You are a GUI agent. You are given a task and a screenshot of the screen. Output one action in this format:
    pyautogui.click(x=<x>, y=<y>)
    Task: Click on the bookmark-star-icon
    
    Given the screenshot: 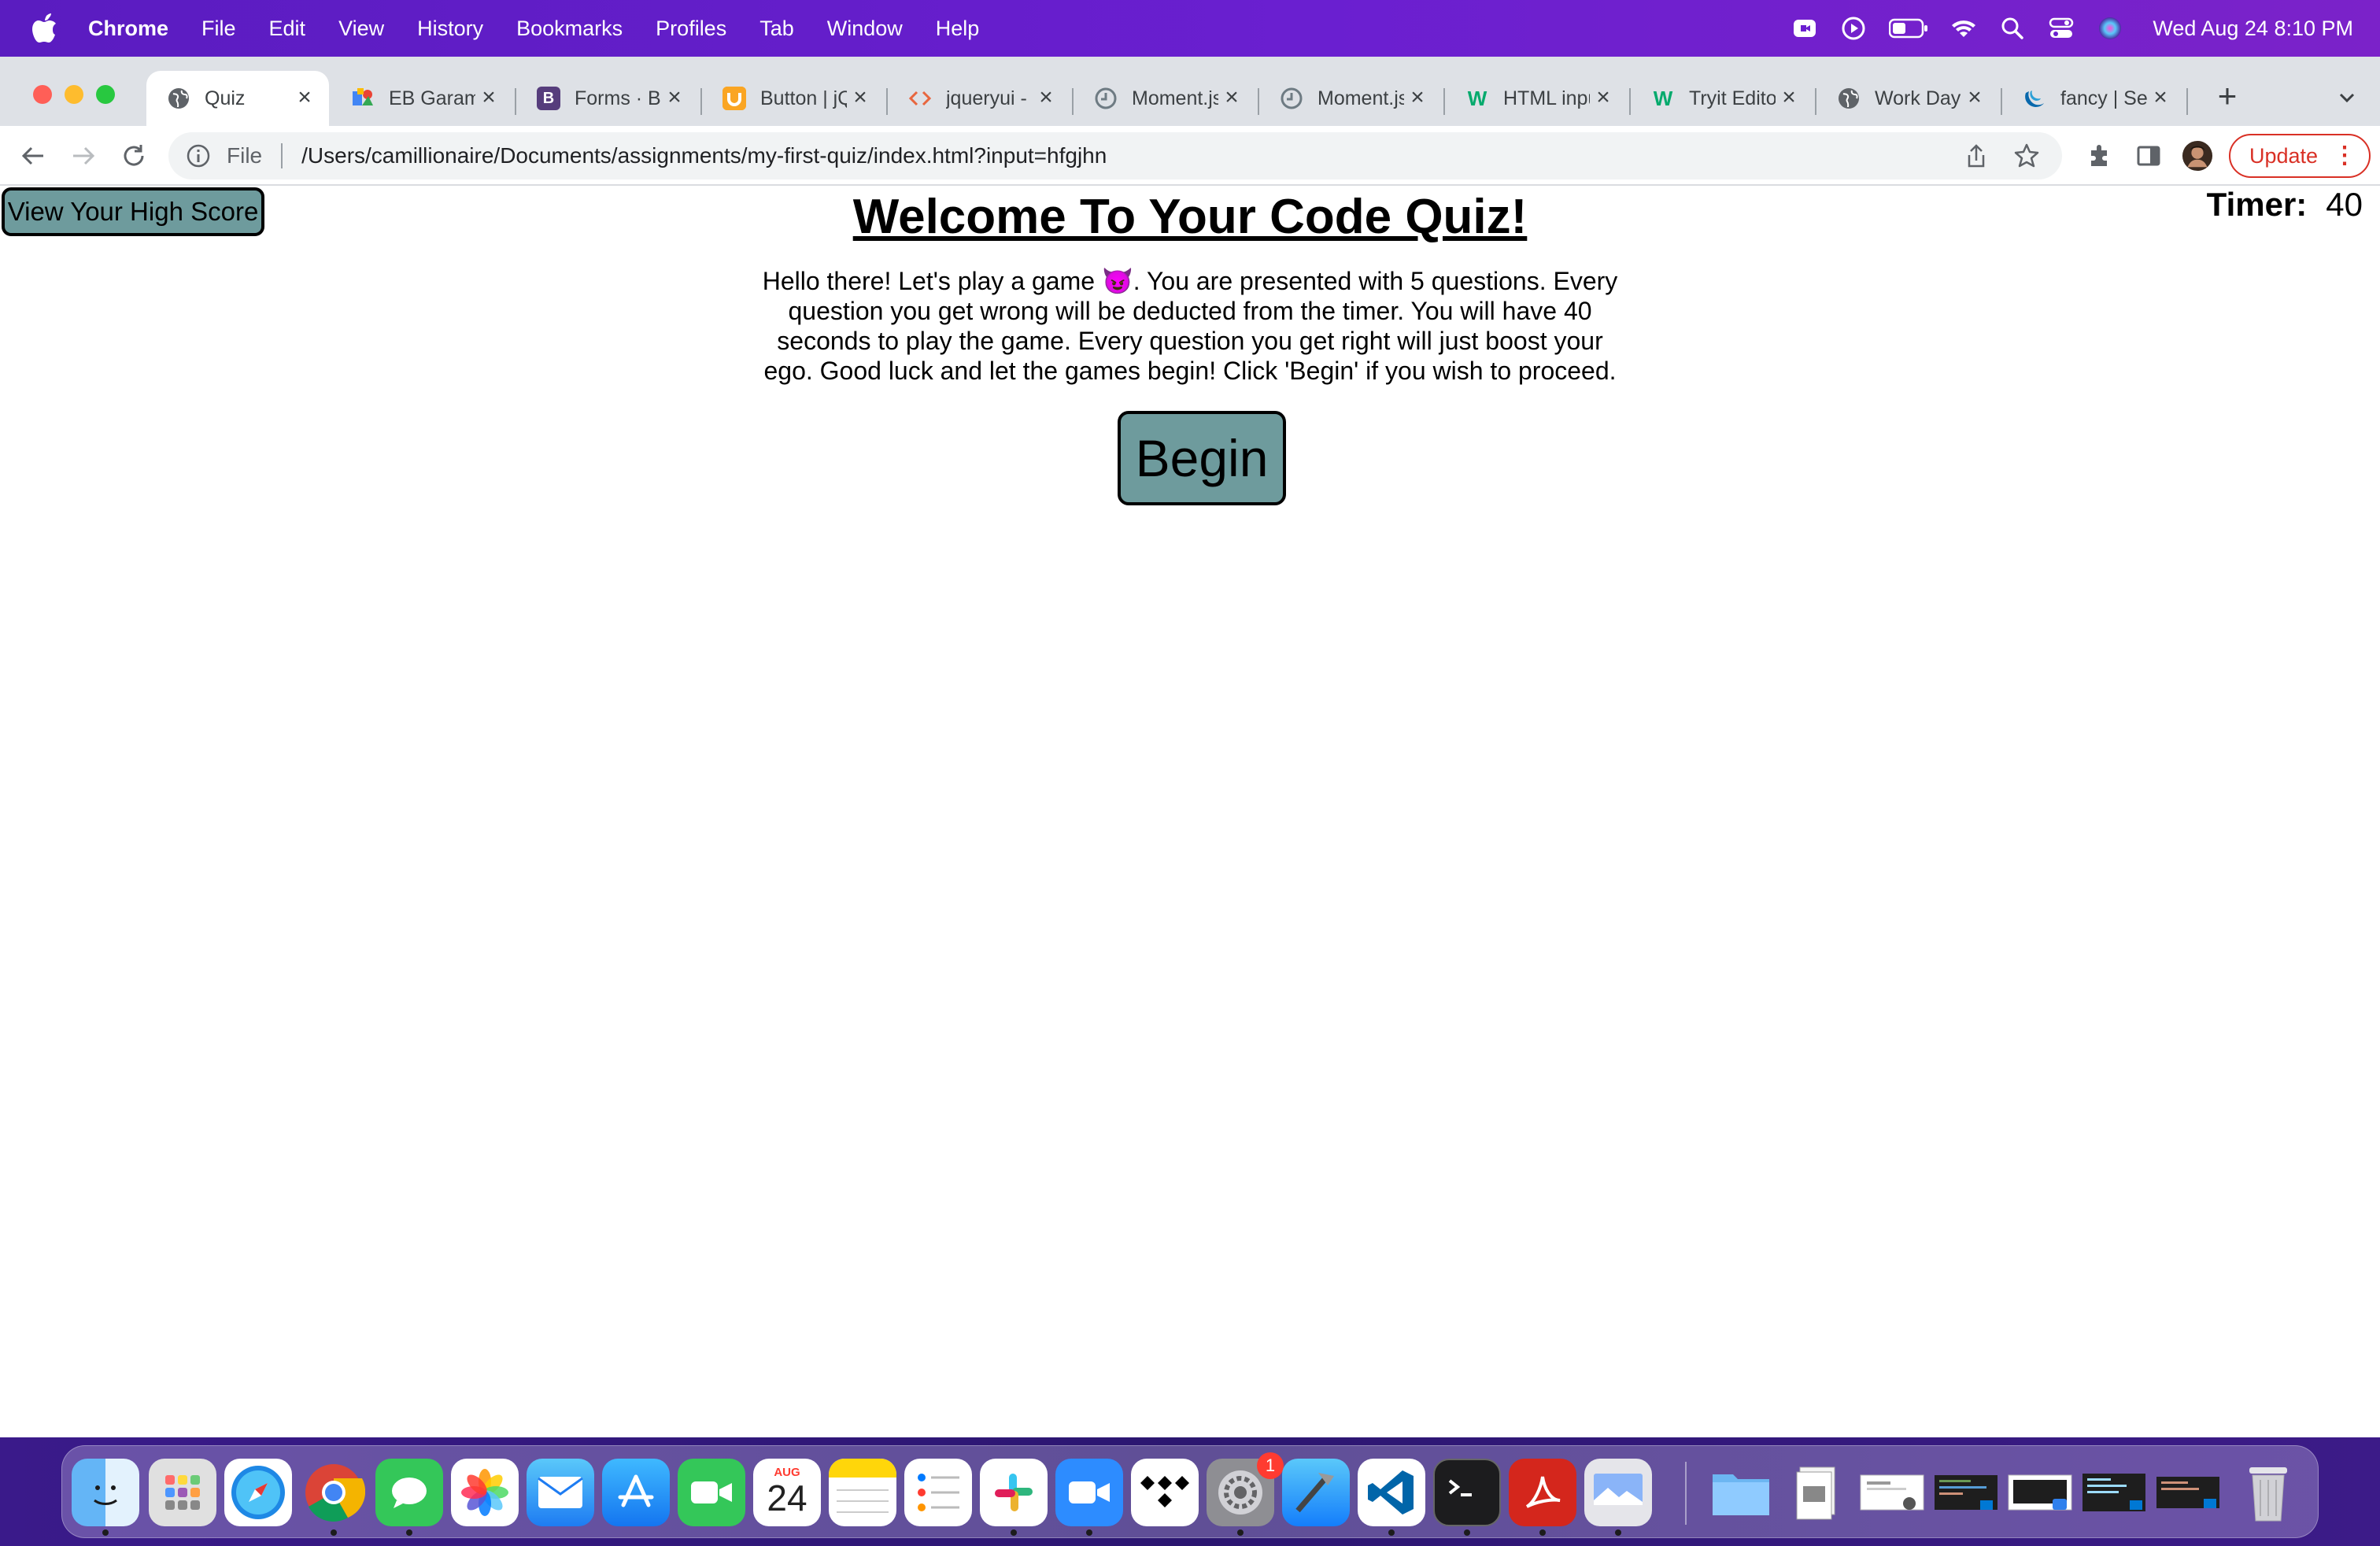 What is the action you would take?
    pyautogui.click(x=2026, y=155)
    